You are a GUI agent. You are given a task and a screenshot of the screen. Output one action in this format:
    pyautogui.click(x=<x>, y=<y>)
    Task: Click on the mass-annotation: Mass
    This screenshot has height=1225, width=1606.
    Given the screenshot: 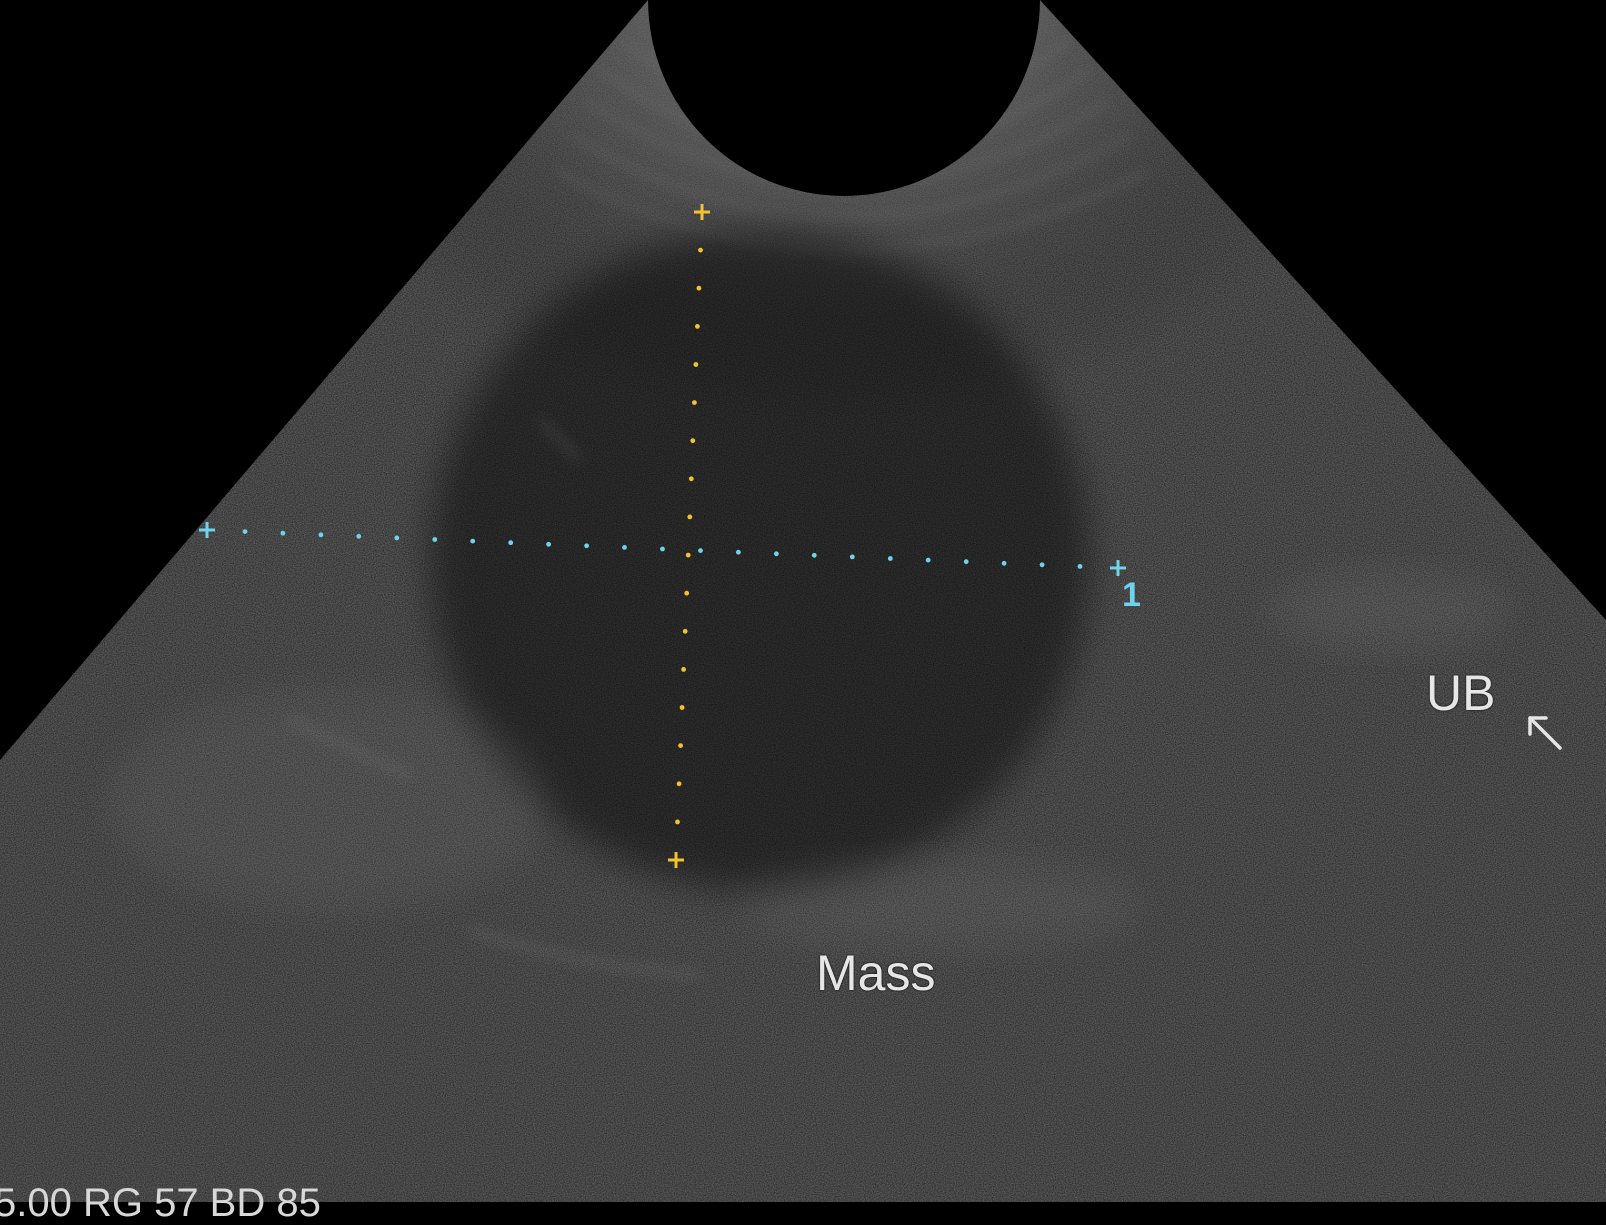 What is the action you would take?
    pyautogui.click(x=876, y=973)
    